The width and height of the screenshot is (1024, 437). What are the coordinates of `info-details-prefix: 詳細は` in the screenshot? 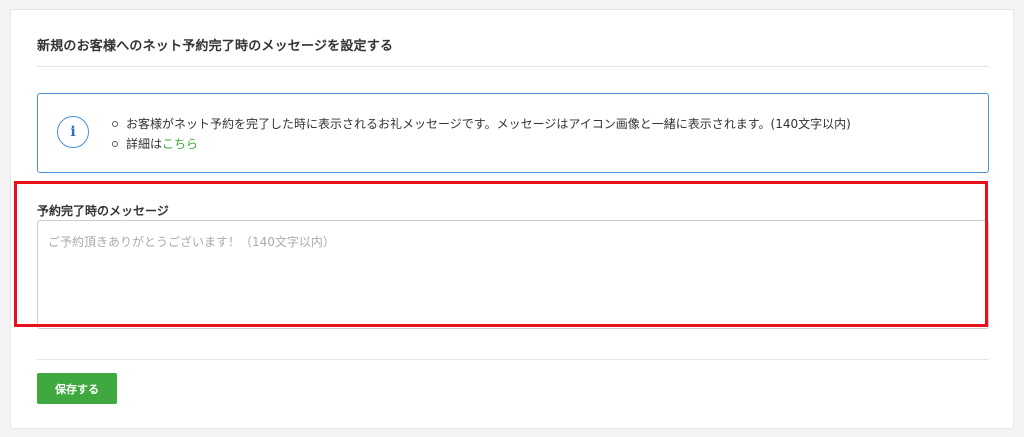 It's located at (144, 144).